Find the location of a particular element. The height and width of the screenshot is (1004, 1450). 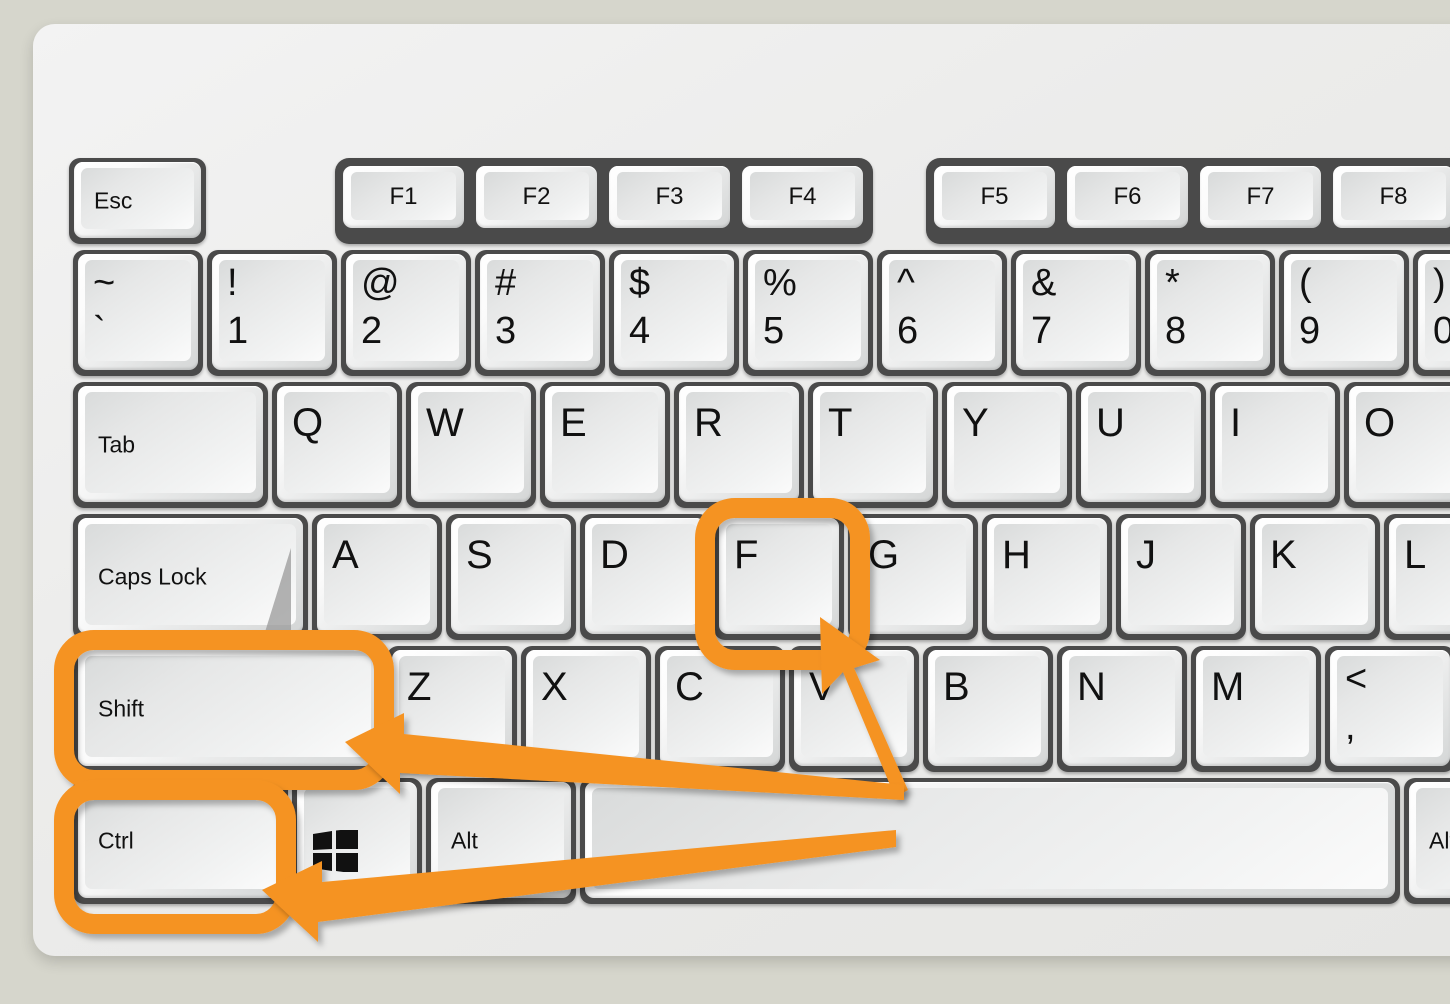

key-5: % 5 is located at coordinates (808, 313).